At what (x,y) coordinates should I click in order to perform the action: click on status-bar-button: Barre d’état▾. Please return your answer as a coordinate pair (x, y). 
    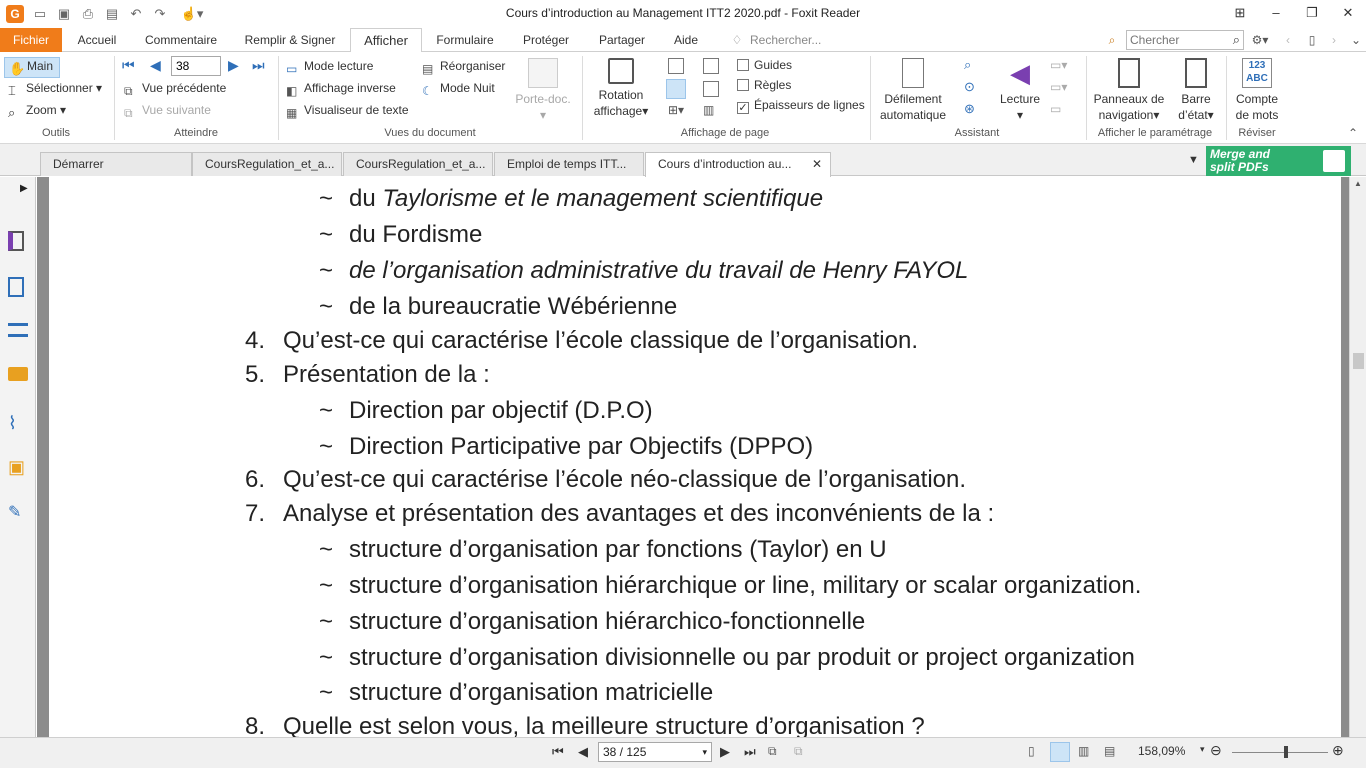
    Looking at the image, I should click on (1196, 90).